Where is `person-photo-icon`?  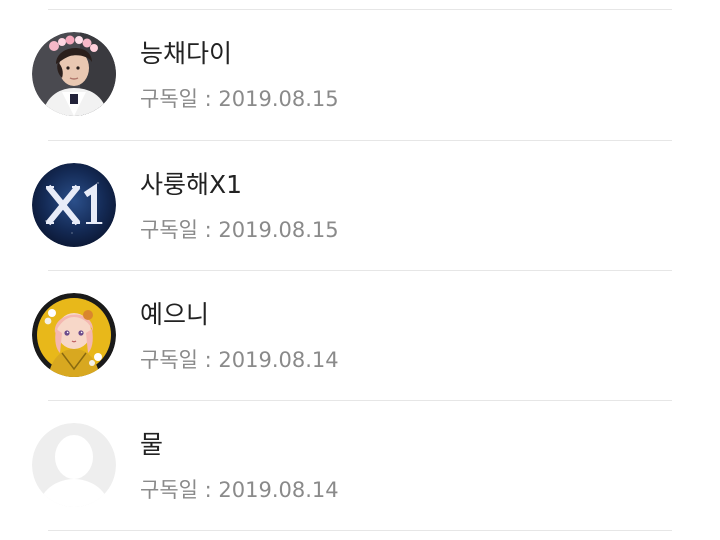
person-photo-icon is located at coordinates (74, 74).